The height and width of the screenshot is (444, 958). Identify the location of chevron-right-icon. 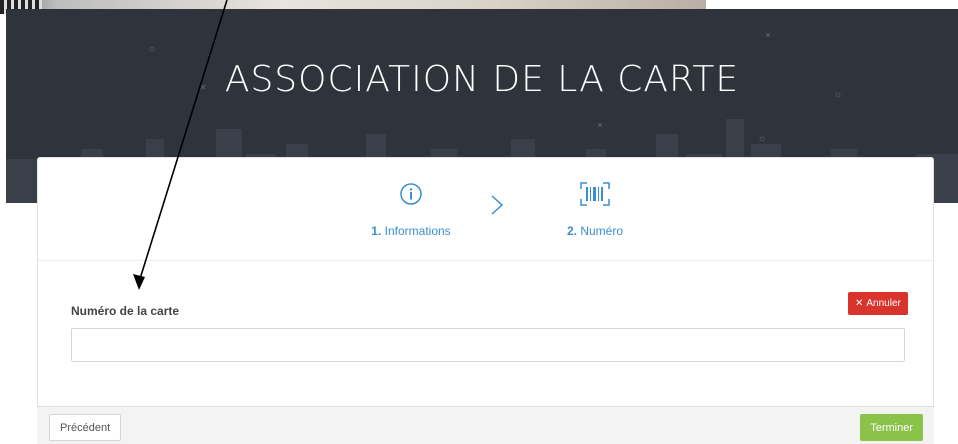
(497, 207).